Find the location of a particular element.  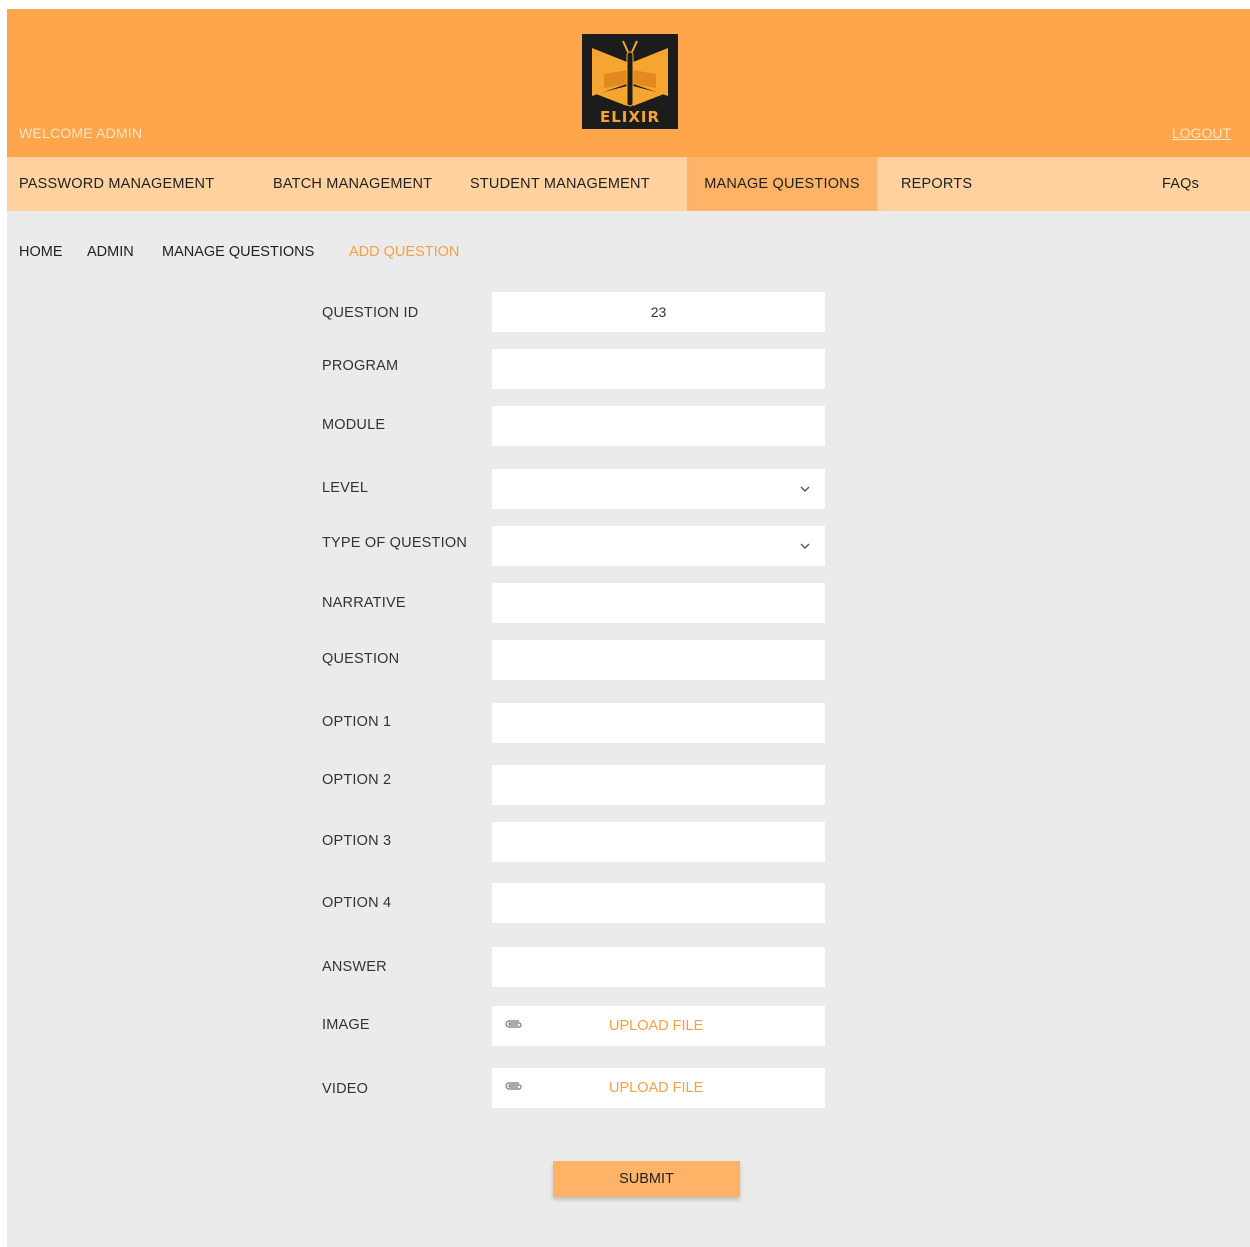

answer-field is located at coordinates (658, 967).